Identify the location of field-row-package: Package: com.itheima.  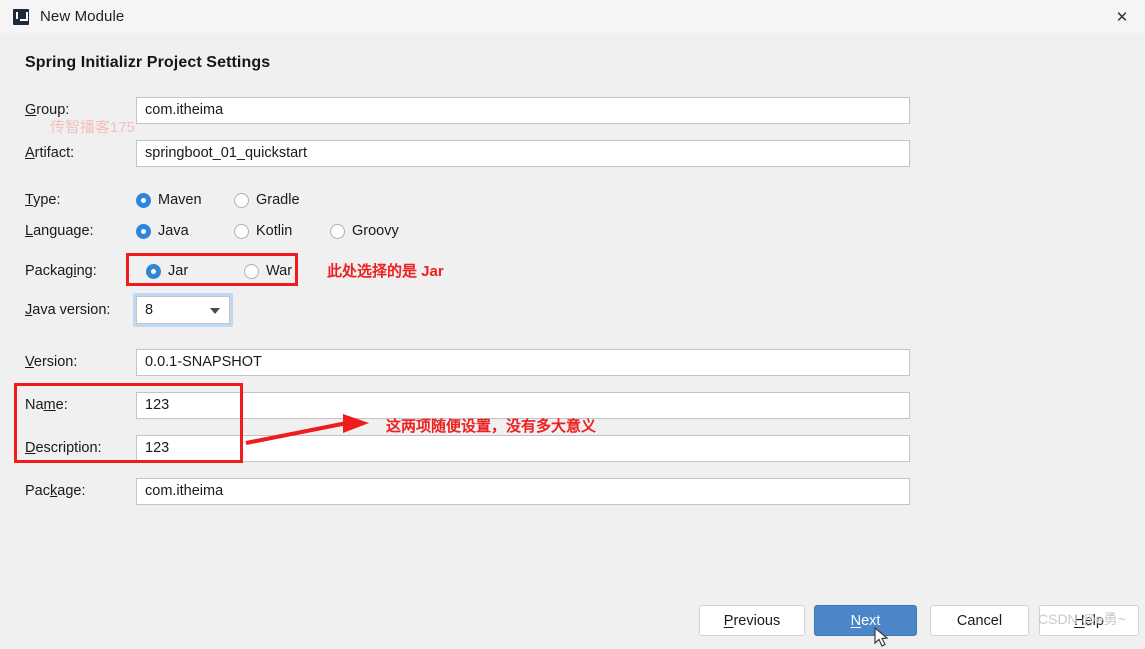
(572, 491).